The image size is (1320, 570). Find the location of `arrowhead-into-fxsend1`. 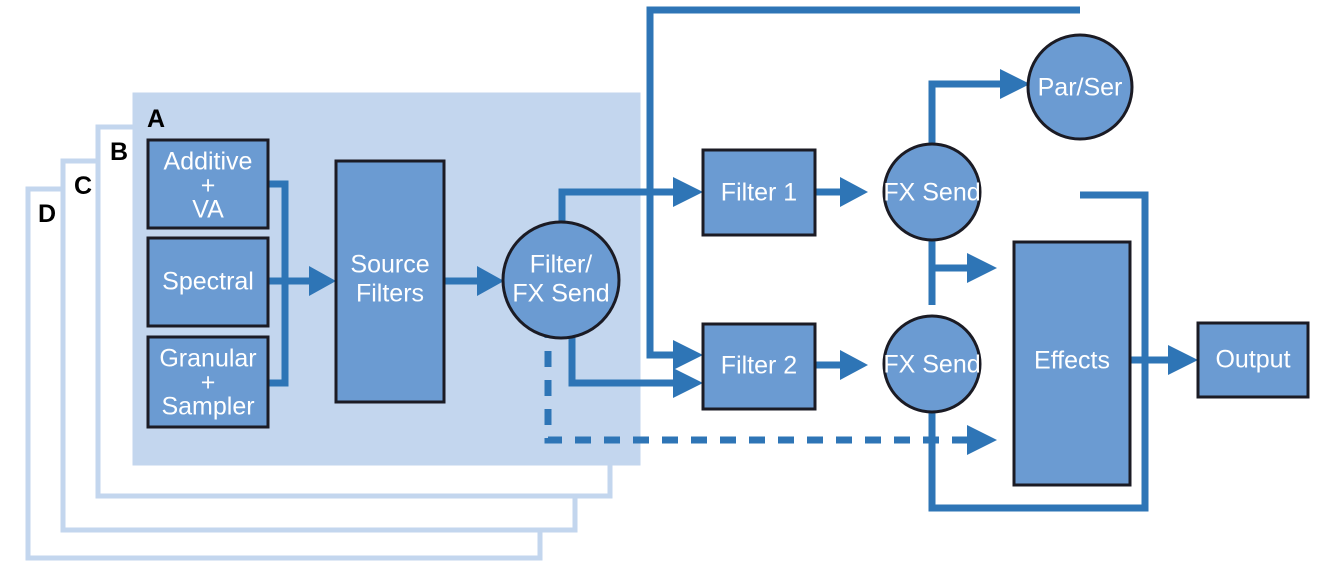

arrowhead-into-fxsend1 is located at coordinates (854, 192).